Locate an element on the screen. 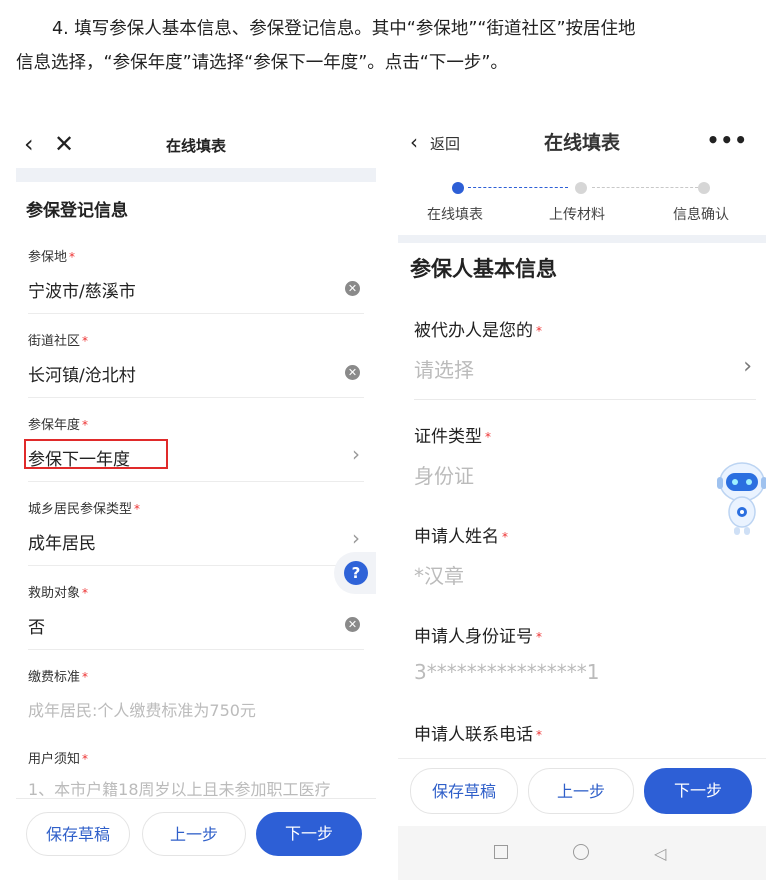 This screenshot has width=781, height=886. field-value: *汉章 is located at coordinates (439, 576).